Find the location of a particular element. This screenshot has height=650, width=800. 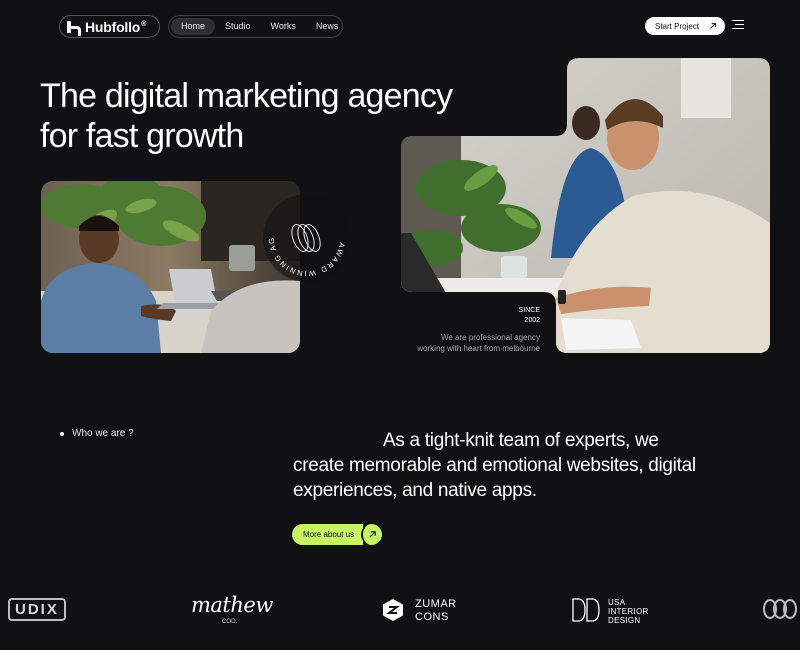

logo-mark-icon is located at coordinates (74, 28).